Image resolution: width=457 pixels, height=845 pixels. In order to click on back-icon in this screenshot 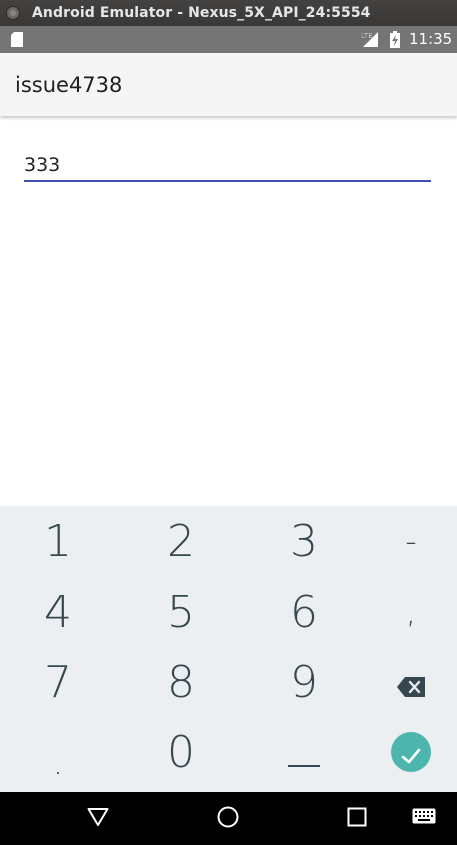, I will do `click(98, 819)`.